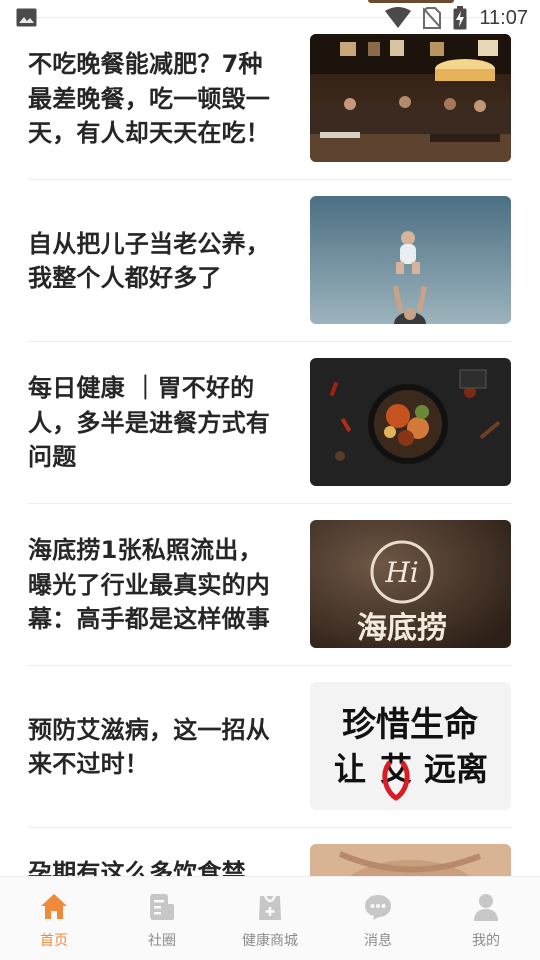 Image resolution: width=540 pixels, height=960 pixels. Describe the element at coordinates (149, 133) in the screenshot. I see `title-line: 天，有人却天天在吃！` at that location.